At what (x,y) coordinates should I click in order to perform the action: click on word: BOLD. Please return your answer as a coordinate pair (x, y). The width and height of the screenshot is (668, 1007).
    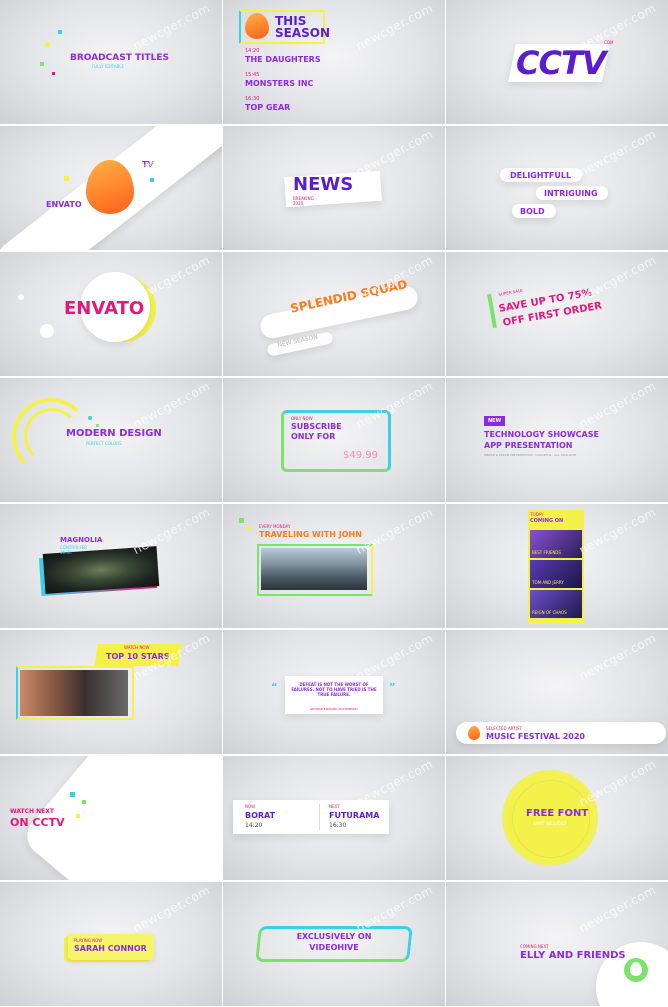
    Looking at the image, I should click on (532, 211).